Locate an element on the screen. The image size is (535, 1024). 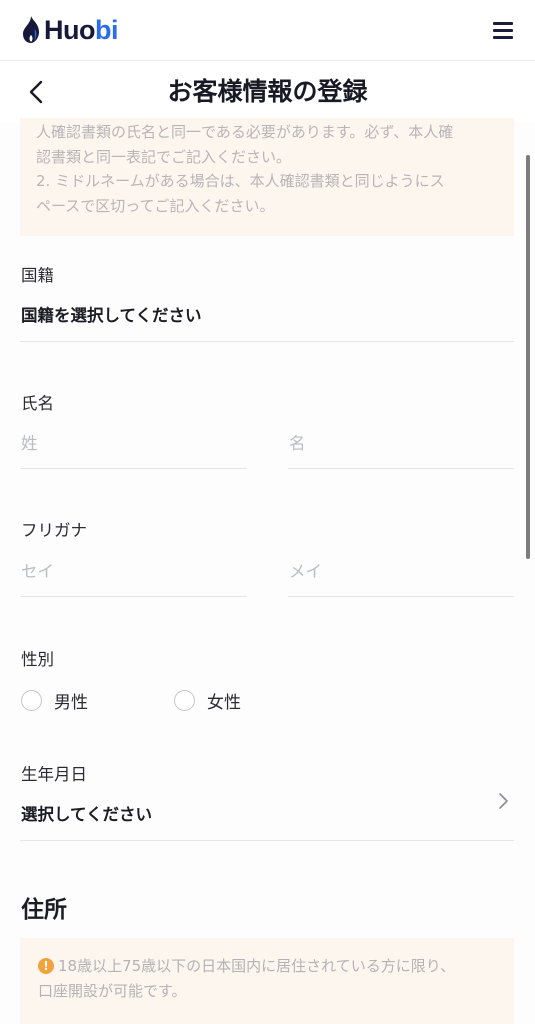
notice-line: ! 18歳以上75歳以下の日本国内に居住されている方に限り、 is located at coordinates (267, 966).